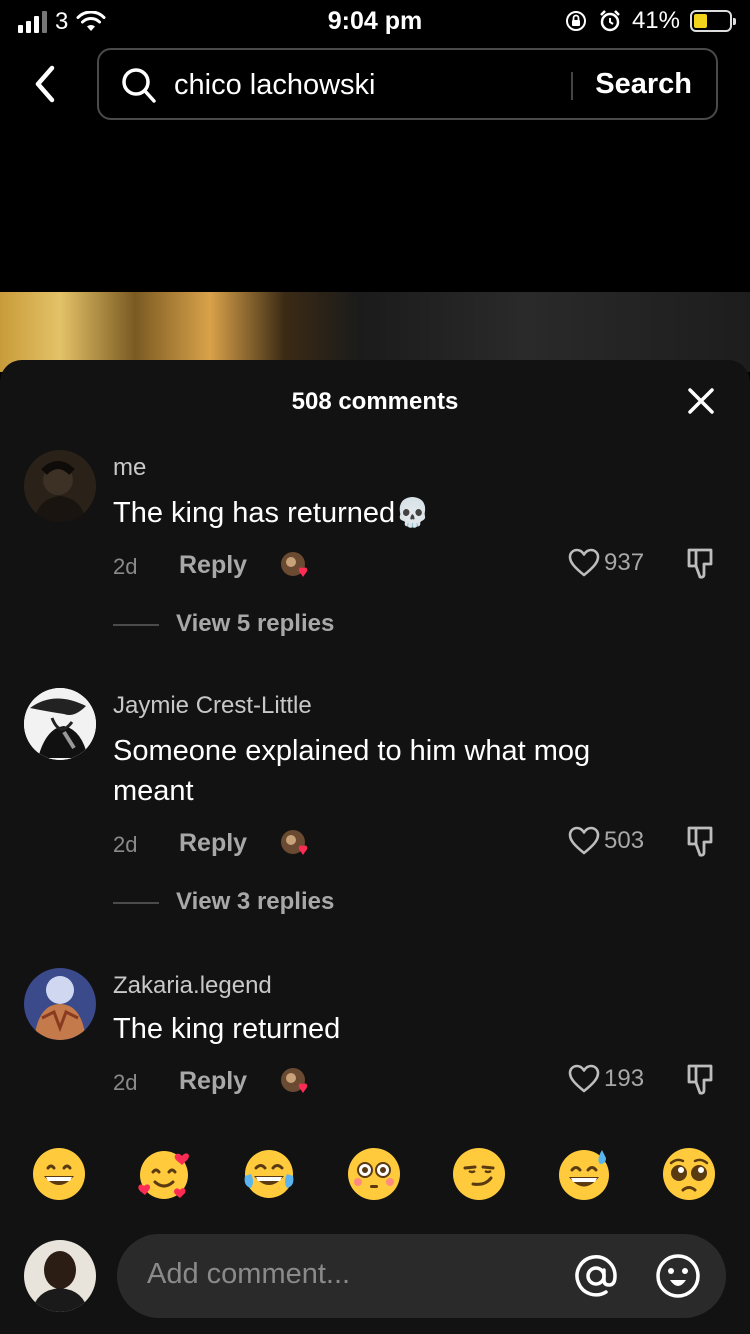 This screenshot has width=750, height=1334. What do you see at coordinates (212, 706) in the screenshot?
I see `comment-username: Jaymie Crest-Little` at bounding box center [212, 706].